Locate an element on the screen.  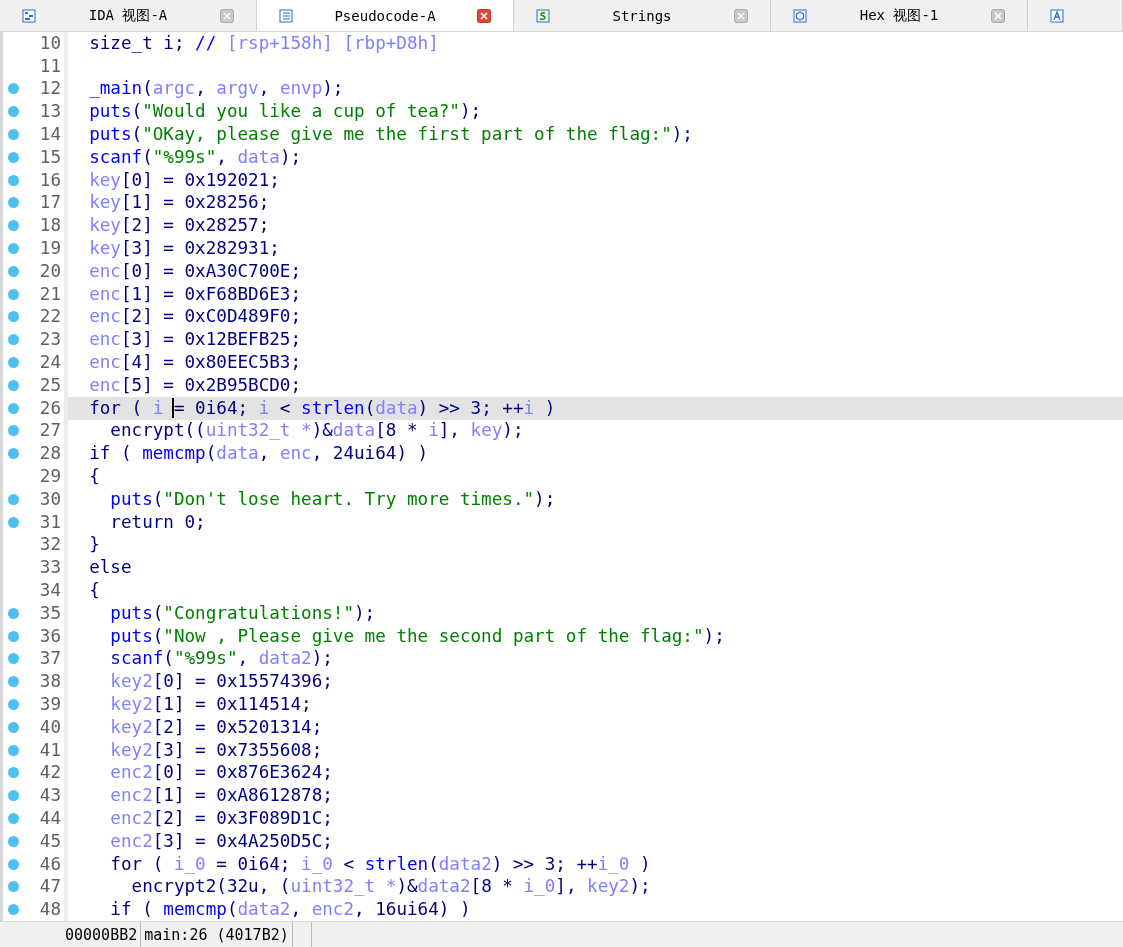
code-line: if ( memcmp(data2, enc2, 16ui64) ) is located at coordinates (290, 910).